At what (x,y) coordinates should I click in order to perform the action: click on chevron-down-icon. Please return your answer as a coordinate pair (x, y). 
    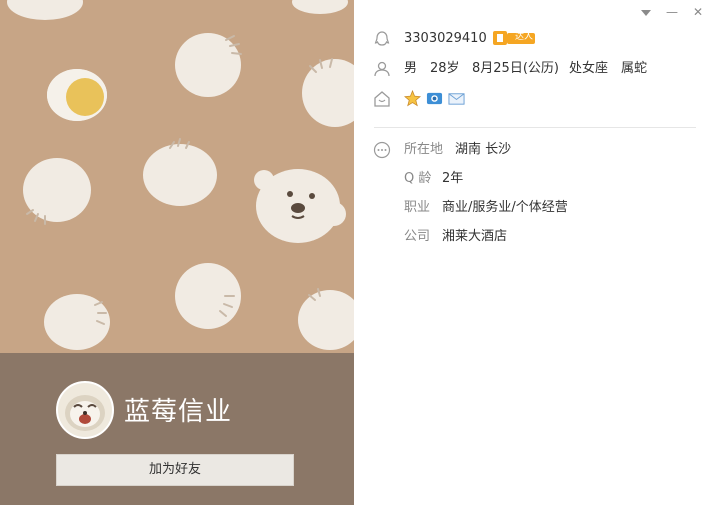
    Looking at the image, I should click on (646, 12).